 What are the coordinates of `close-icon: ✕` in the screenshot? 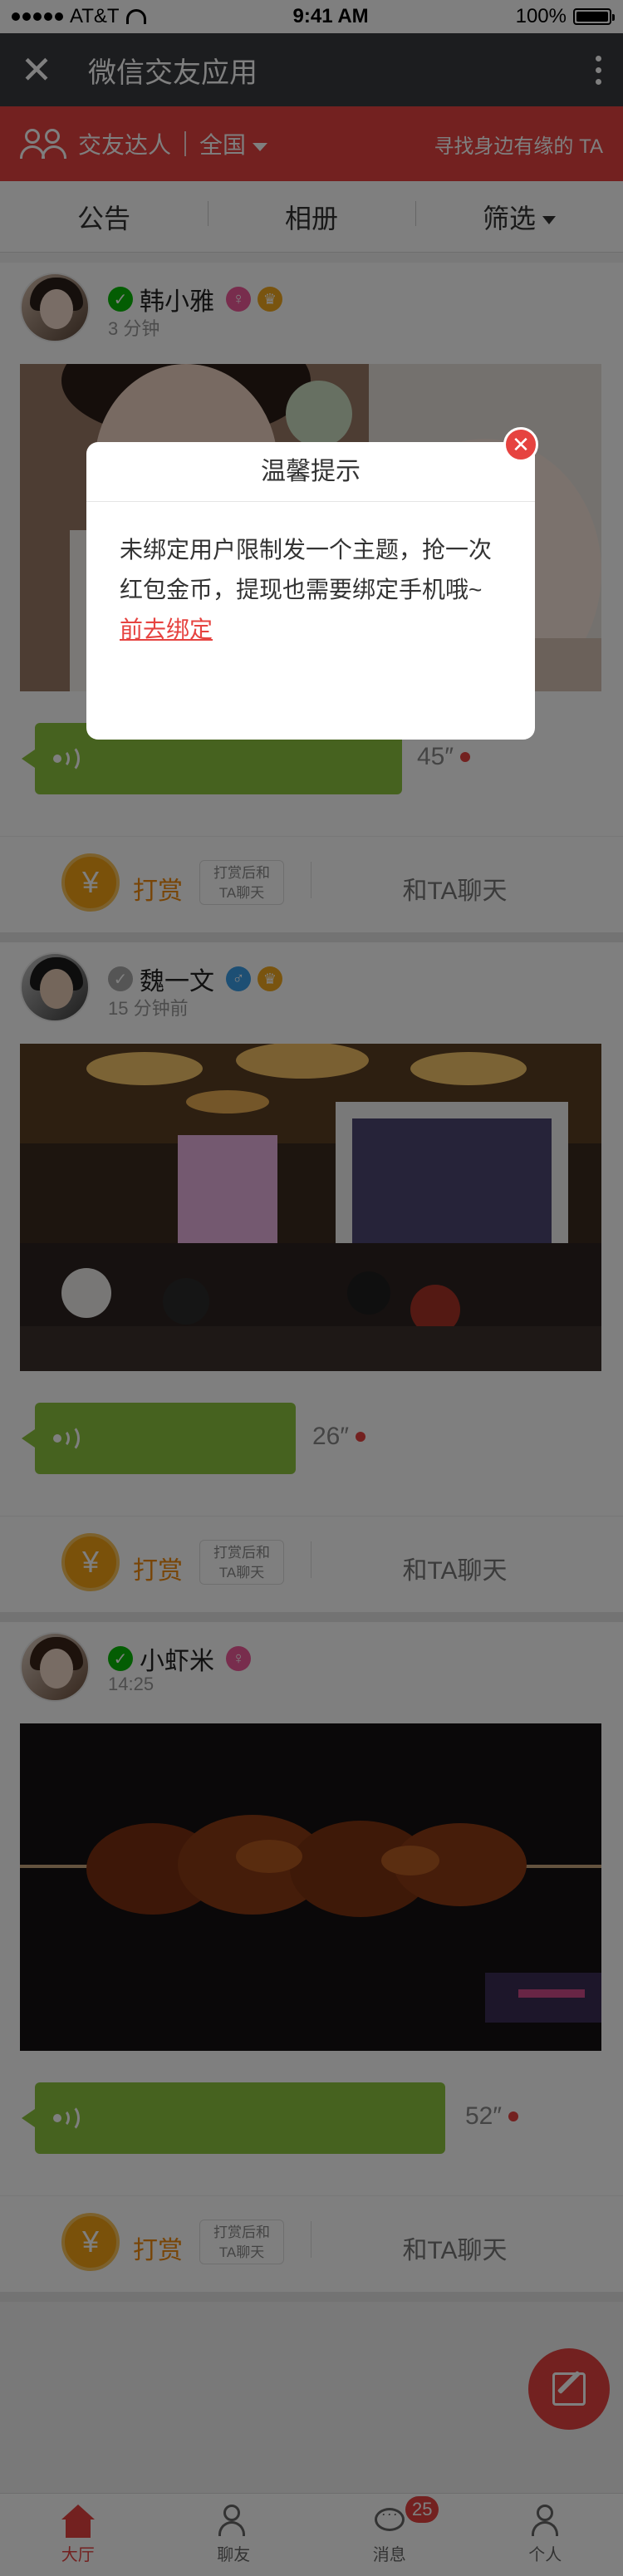 It's located at (520, 444).